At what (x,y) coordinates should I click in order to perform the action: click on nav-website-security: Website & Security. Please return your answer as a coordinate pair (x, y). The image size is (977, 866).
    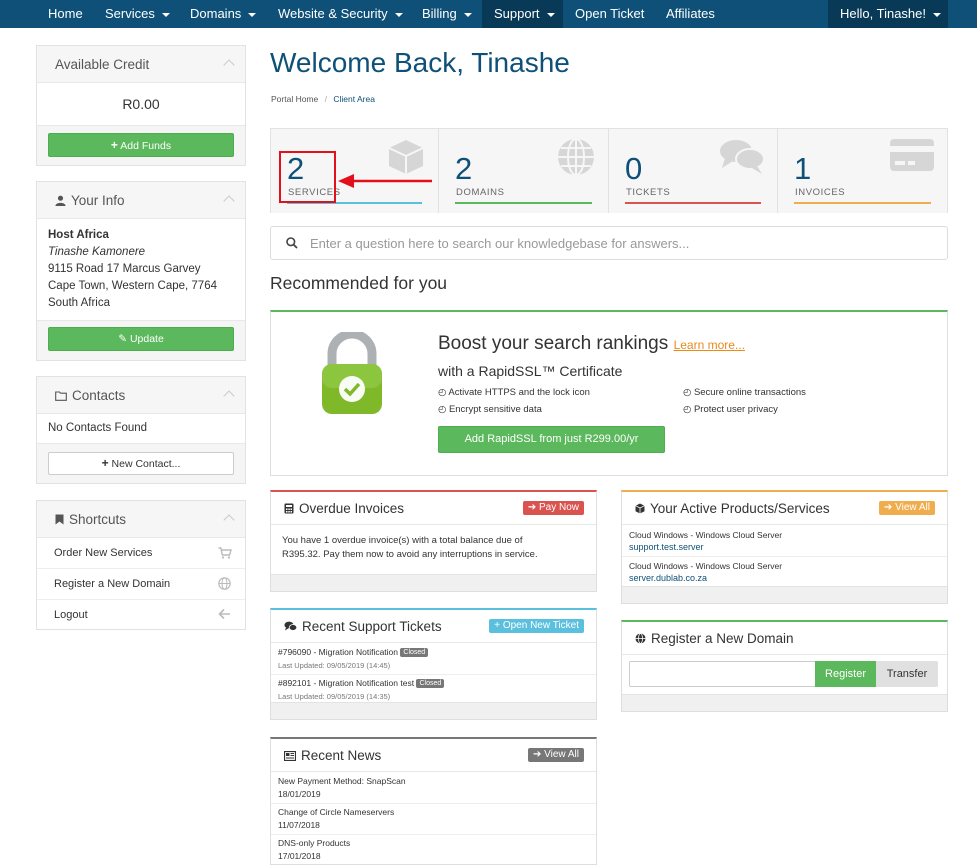
    Looking at the image, I should click on (340, 14).